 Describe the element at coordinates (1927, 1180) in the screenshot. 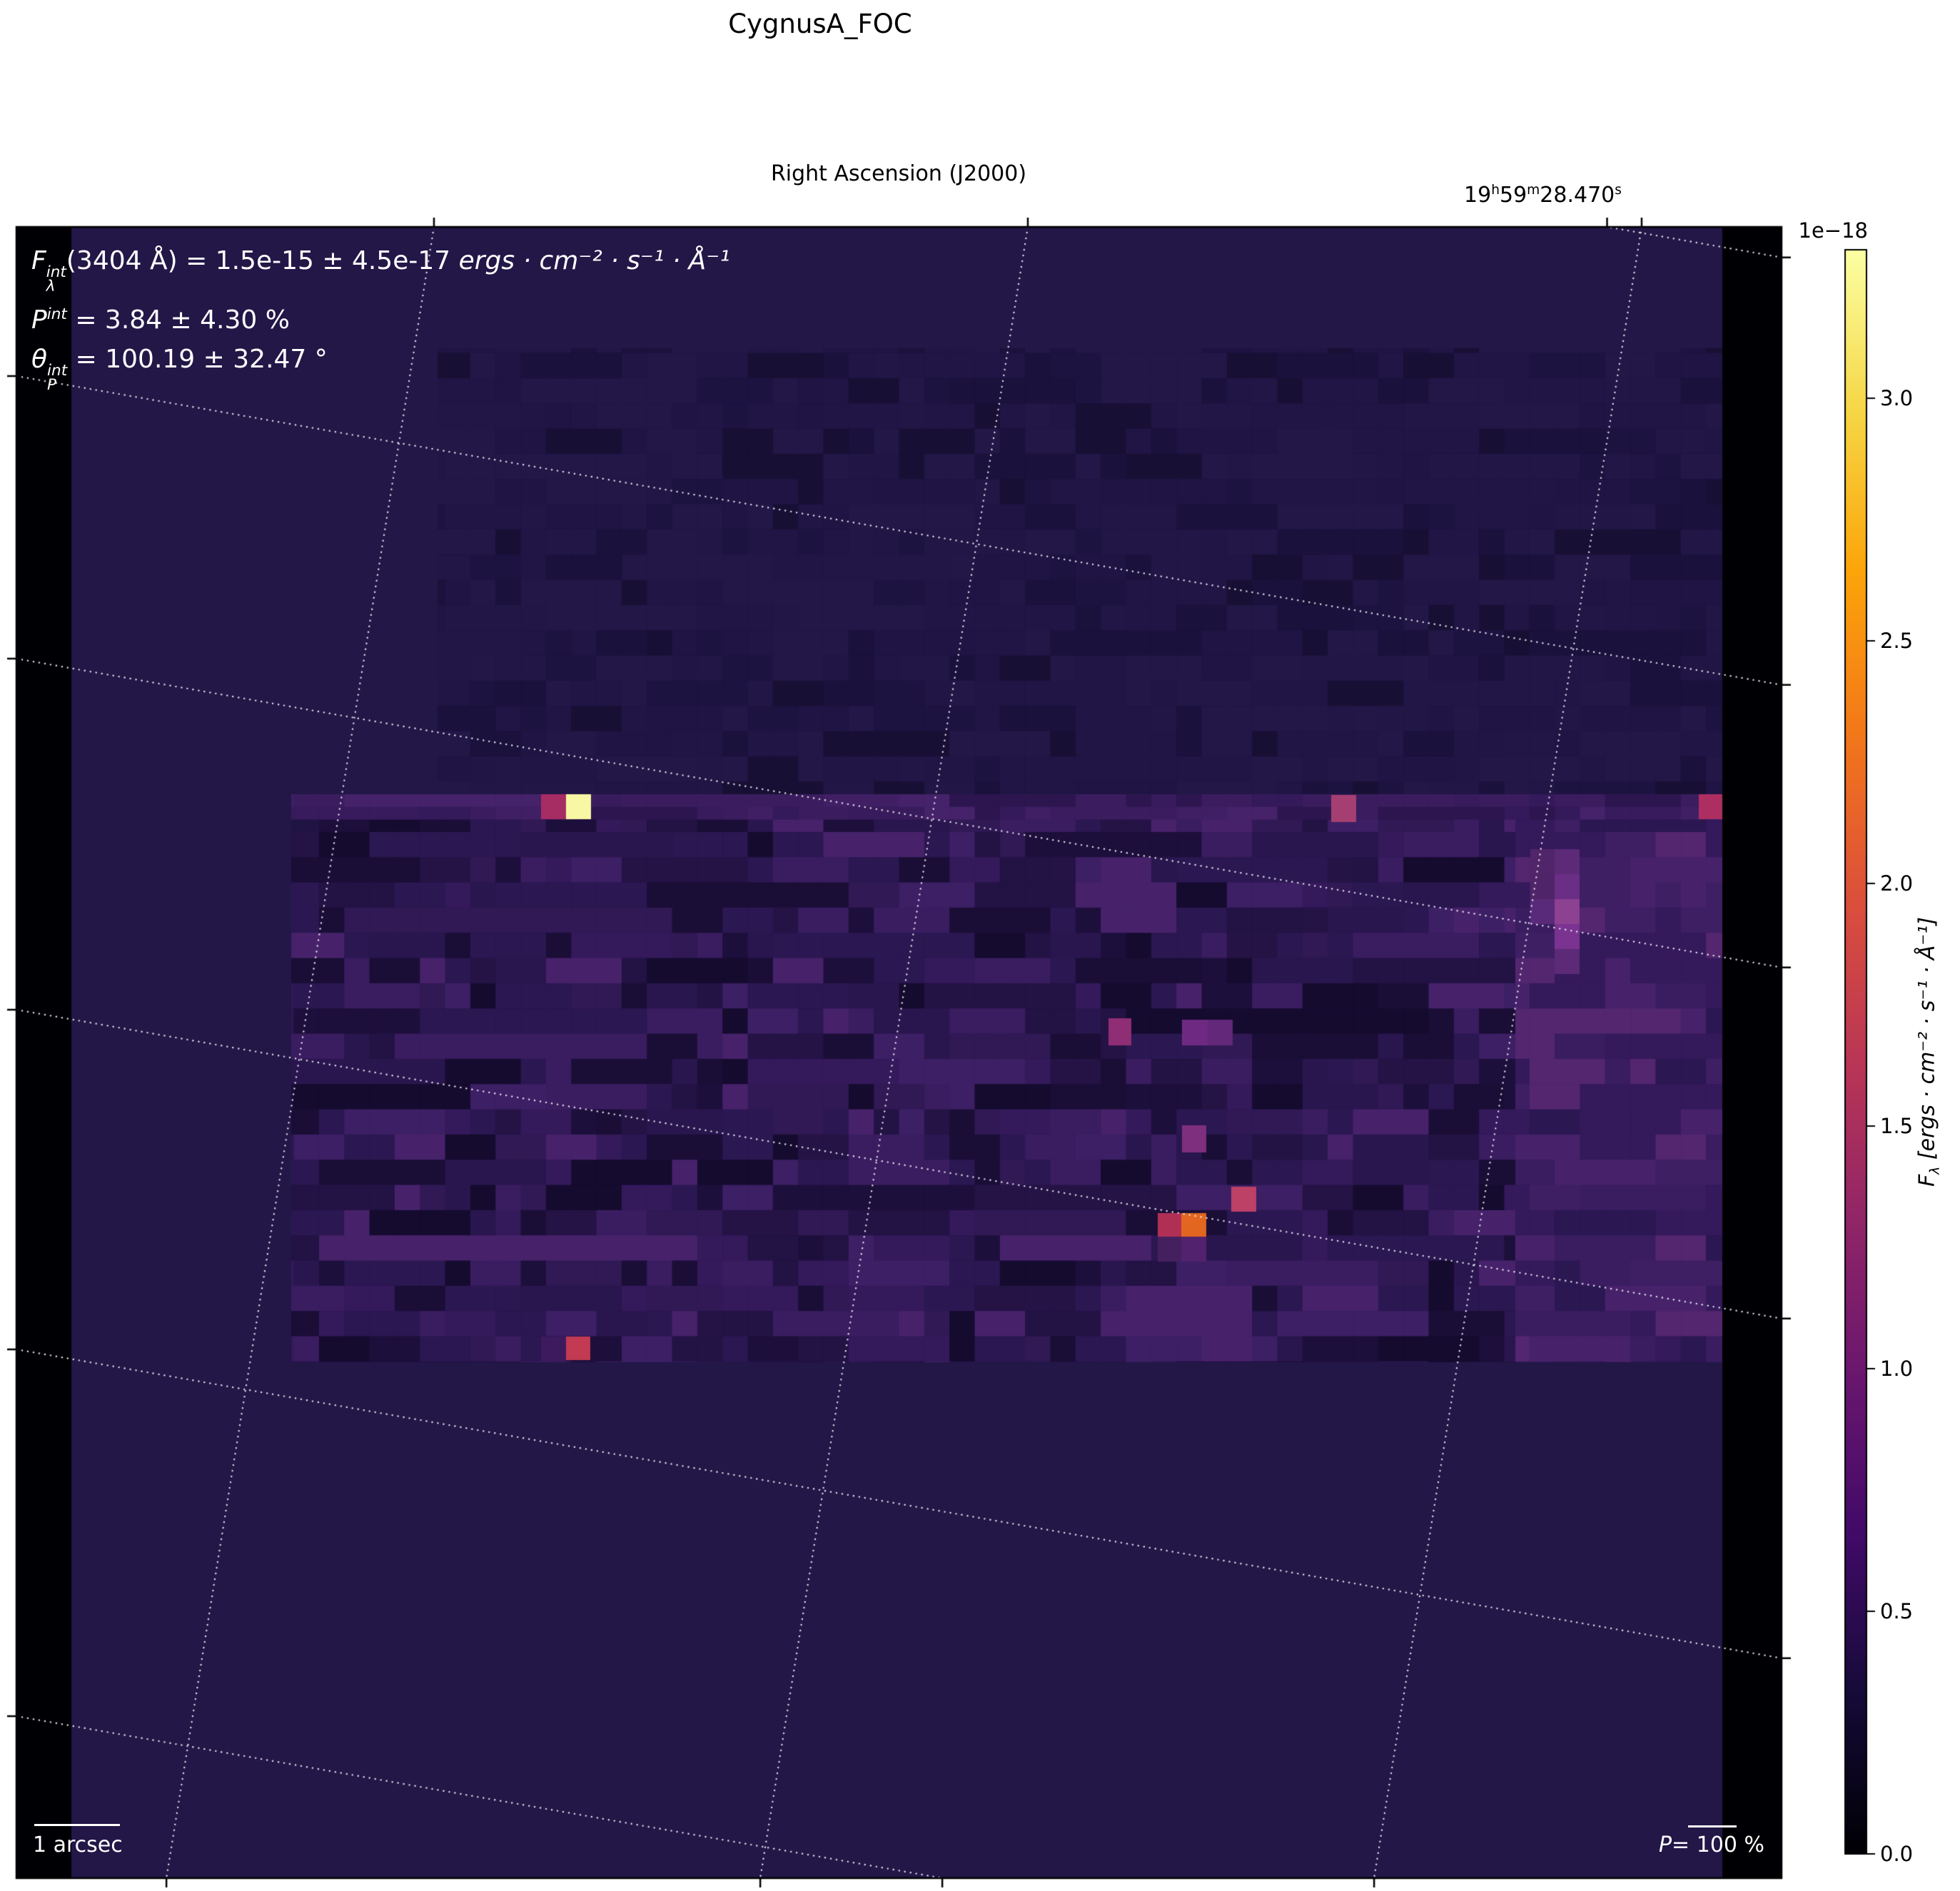

I see `colorbar-label-symbol: F` at that location.